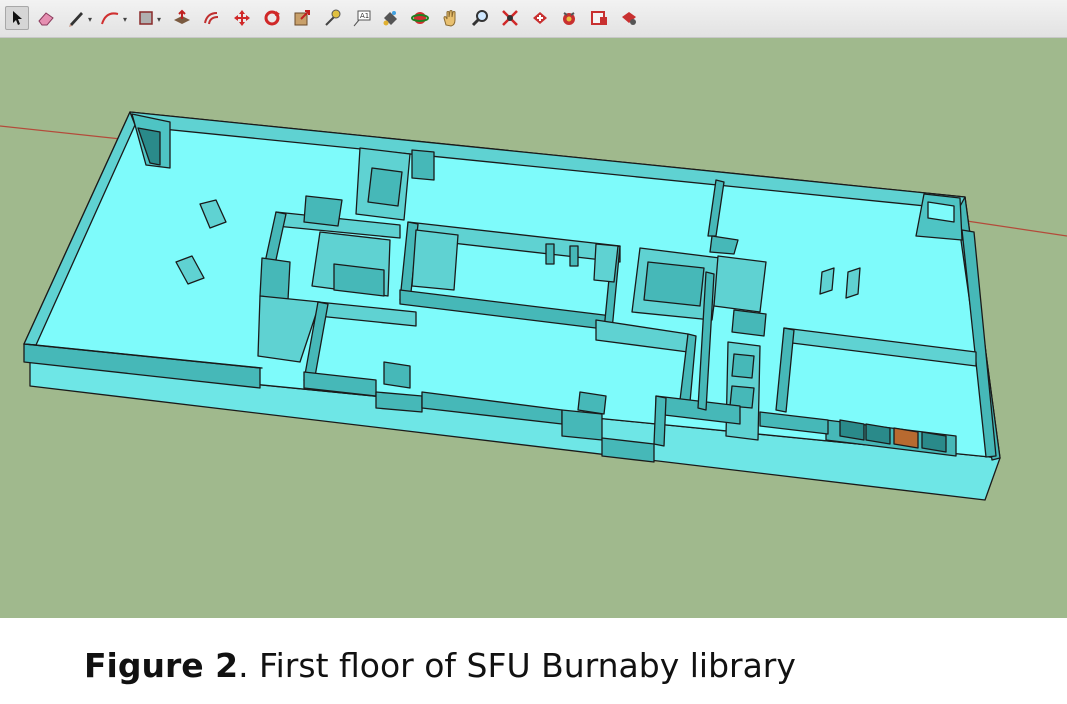  Describe the element at coordinates (743, 366) in the screenshot. I see `corridor-room` at that location.